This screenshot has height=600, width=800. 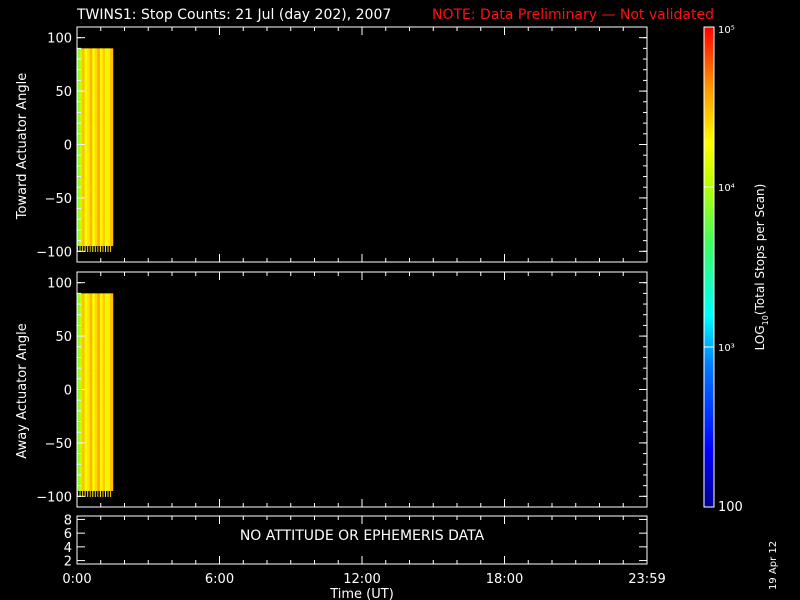 What do you see at coordinates (361, 593) in the screenshot?
I see `time-axis-label: Time (UT)` at bounding box center [361, 593].